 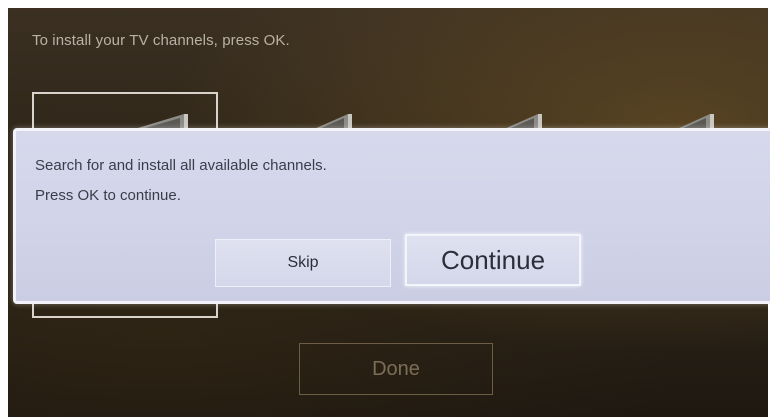 I want to click on skip-button: Skip, so click(x=303, y=263).